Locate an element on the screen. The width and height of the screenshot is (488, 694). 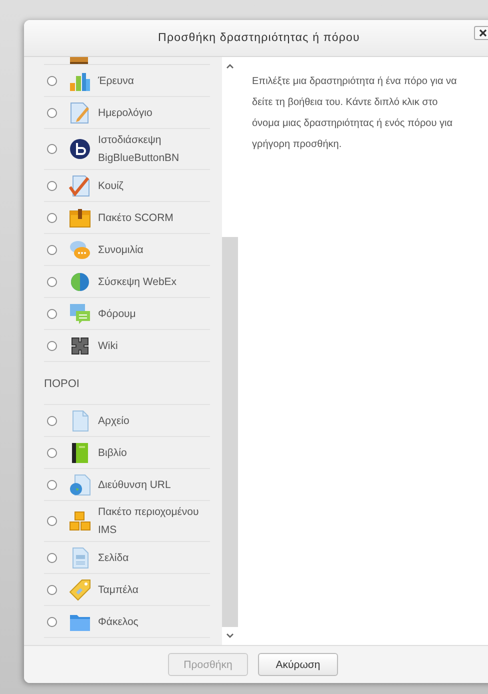
box-icon is located at coordinates (80, 217).